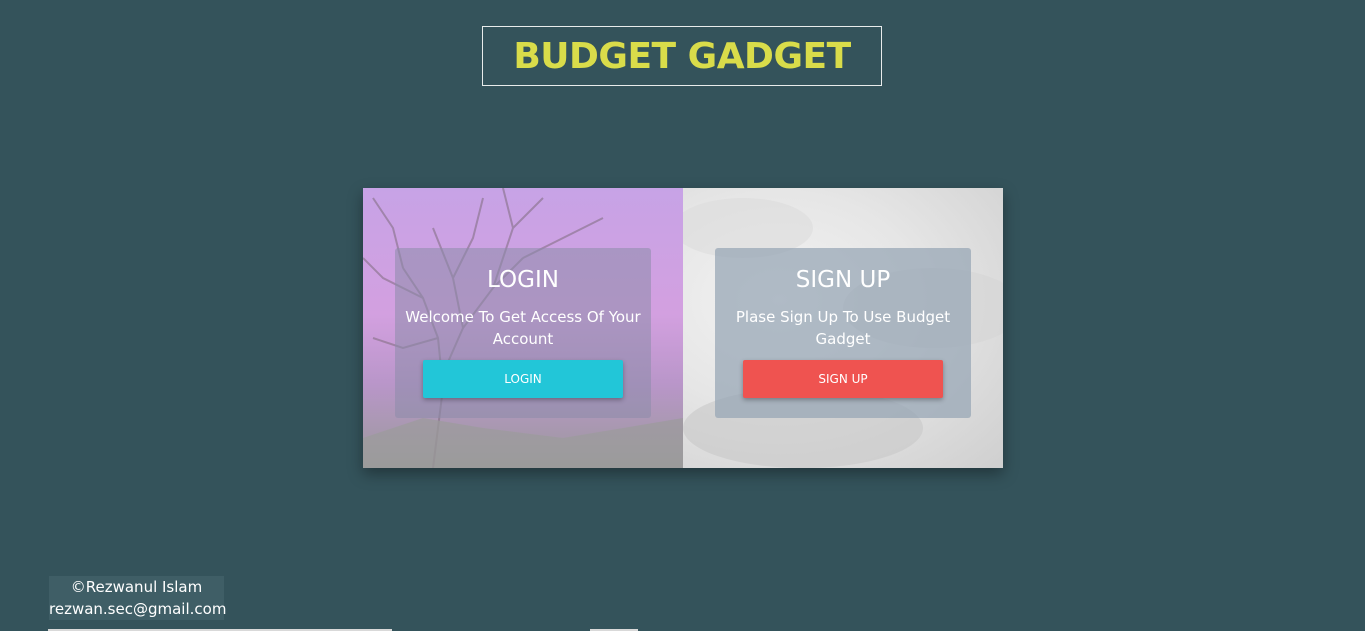 This screenshot has height=631, width=1365. What do you see at coordinates (138, 609) in the screenshot?
I see `contact-email: rezwan.sec@gmail.com` at bounding box center [138, 609].